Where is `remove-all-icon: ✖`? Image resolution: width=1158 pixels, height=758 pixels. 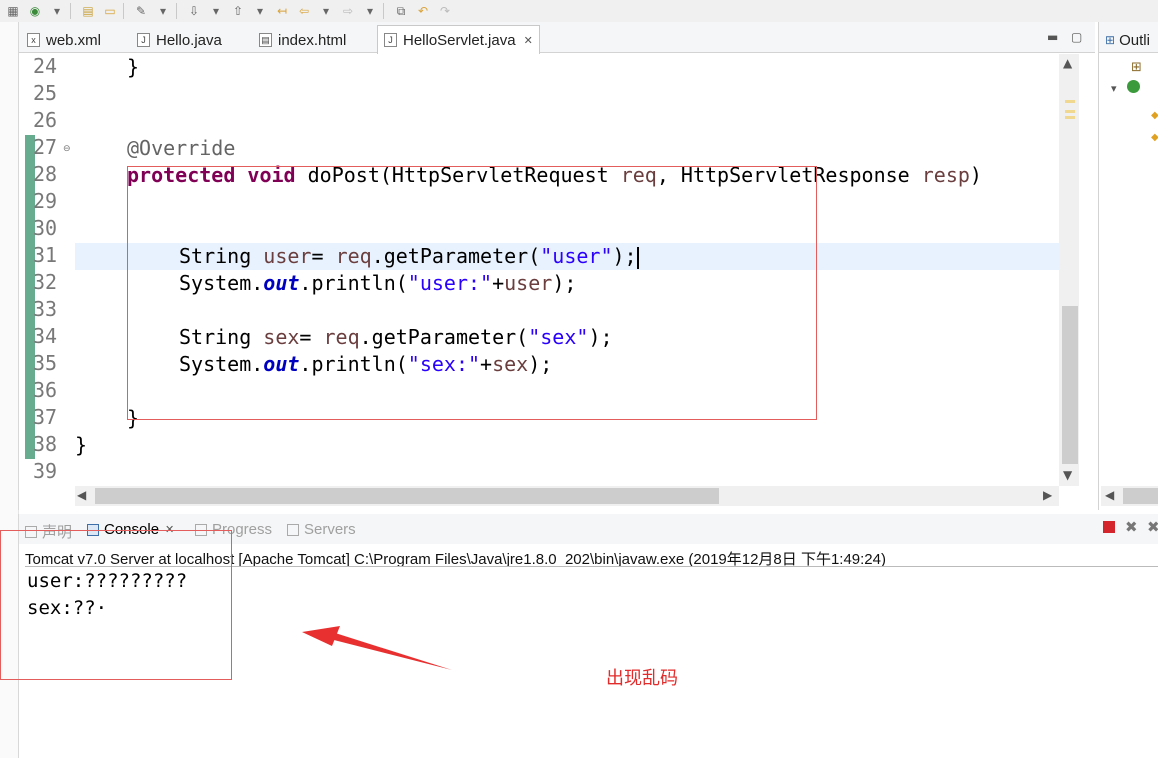 remove-all-icon: ✖ is located at coordinates (1152, 527).